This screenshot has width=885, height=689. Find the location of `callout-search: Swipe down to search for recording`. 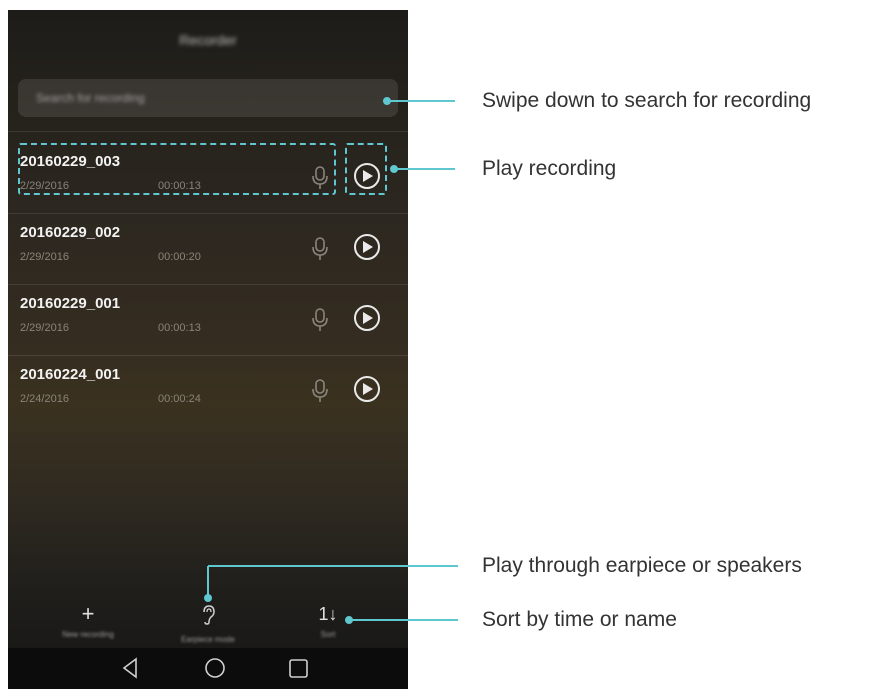

callout-search: Swipe down to search for recording is located at coordinates (647, 100).